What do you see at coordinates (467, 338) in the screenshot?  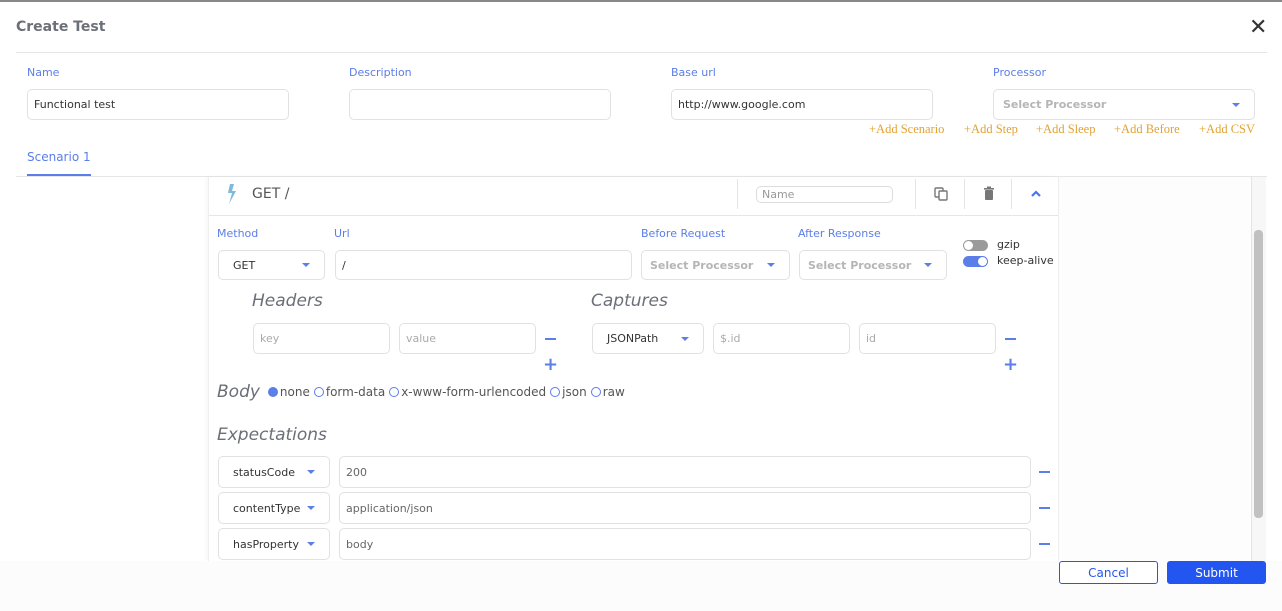 I see `header-value-input: value` at bounding box center [467, 338].